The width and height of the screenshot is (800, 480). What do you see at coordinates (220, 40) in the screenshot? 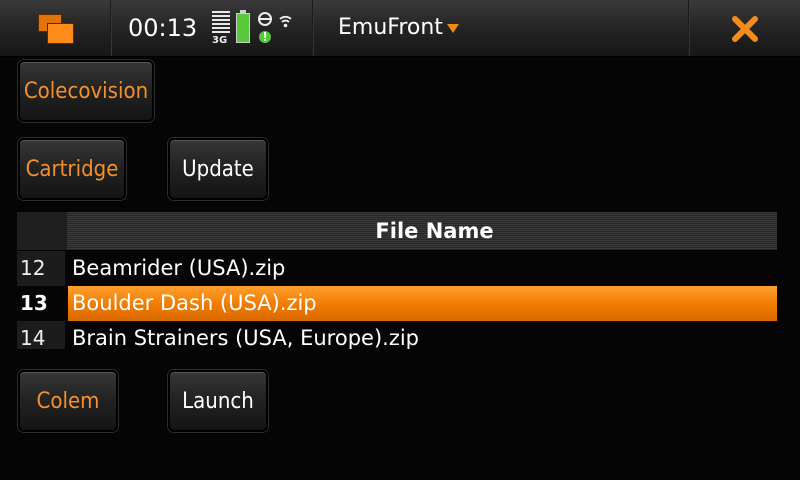
I see `network-type-label: 3G` at bounding box center [220, 40].